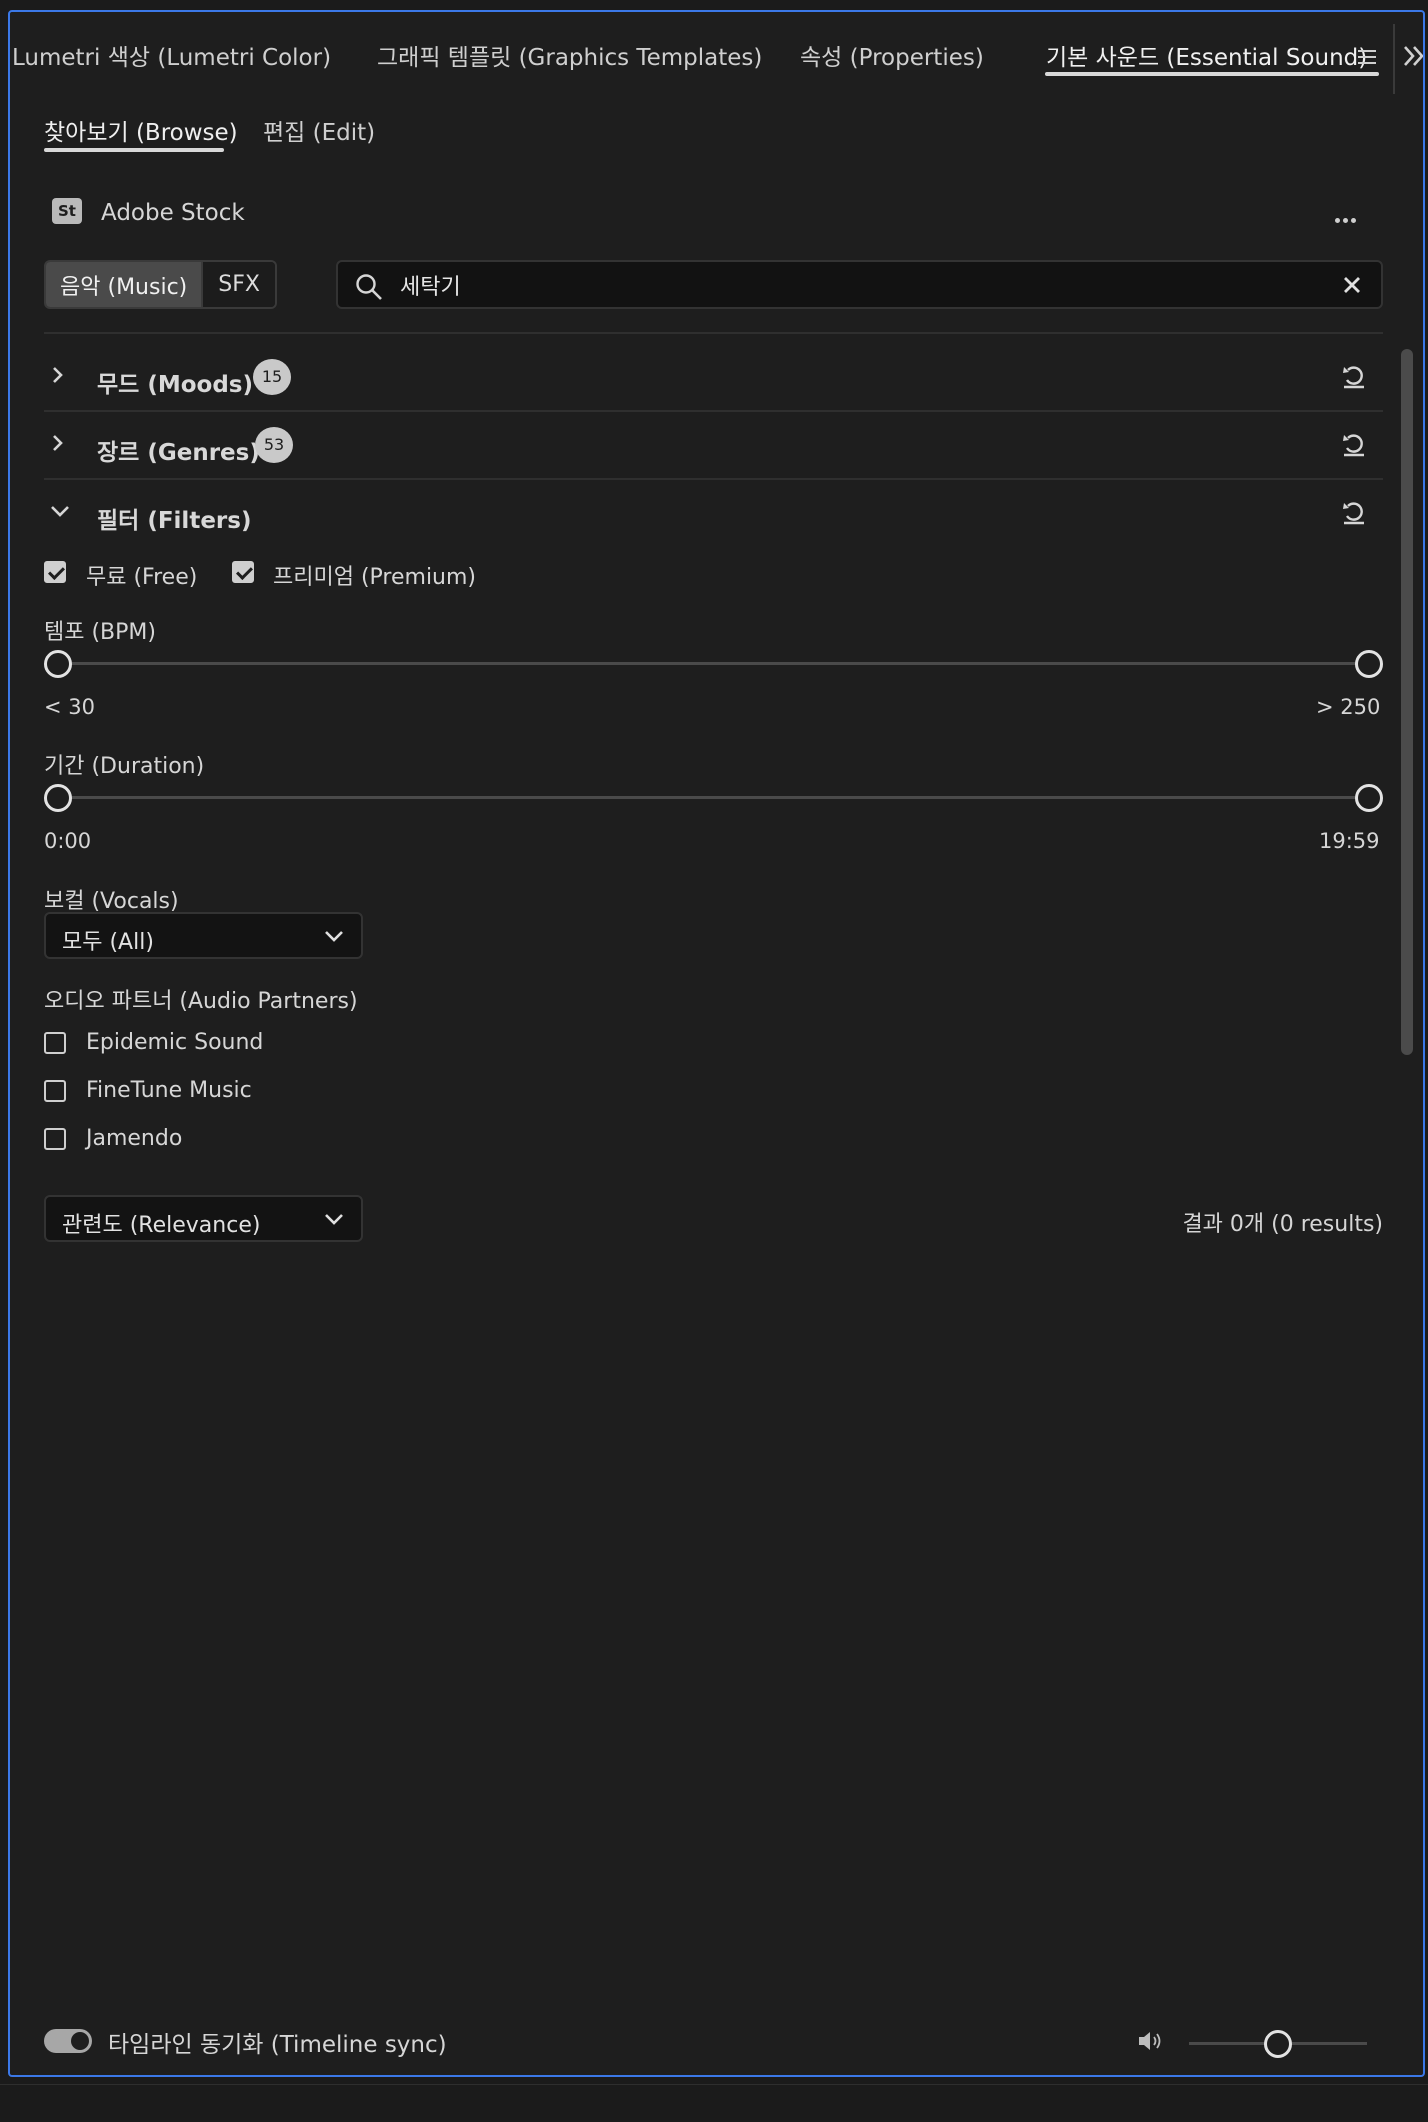 Image resolution: width=1428 pixels, height=2122 pixels. What do you see at coordinates (58, 664) in the screenshot?
I see `tempo-min-handle` at bounding box center [58, 664].